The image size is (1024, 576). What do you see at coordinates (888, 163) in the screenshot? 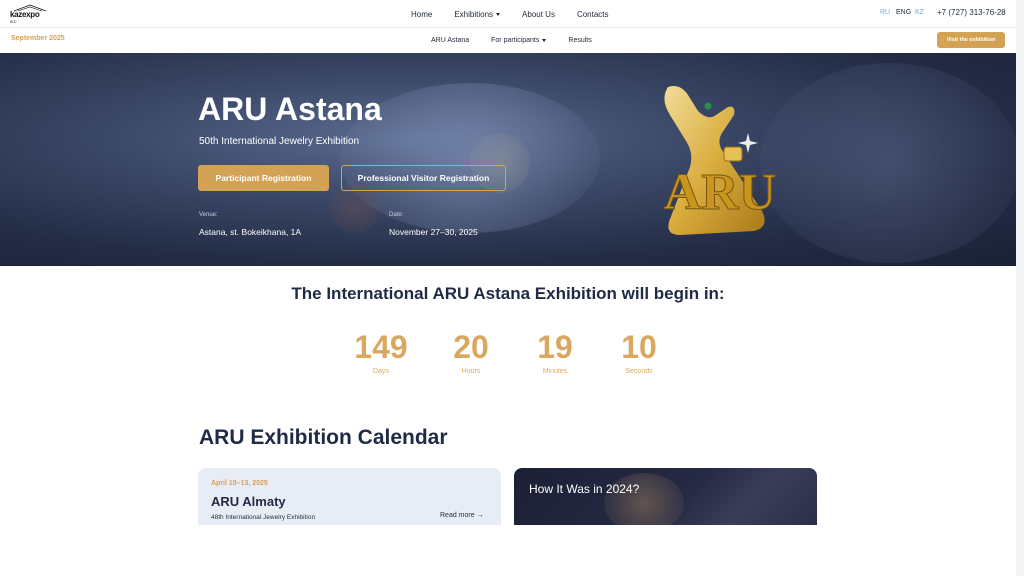
I see `hero-background-blur` at bounding box center [888, 163].